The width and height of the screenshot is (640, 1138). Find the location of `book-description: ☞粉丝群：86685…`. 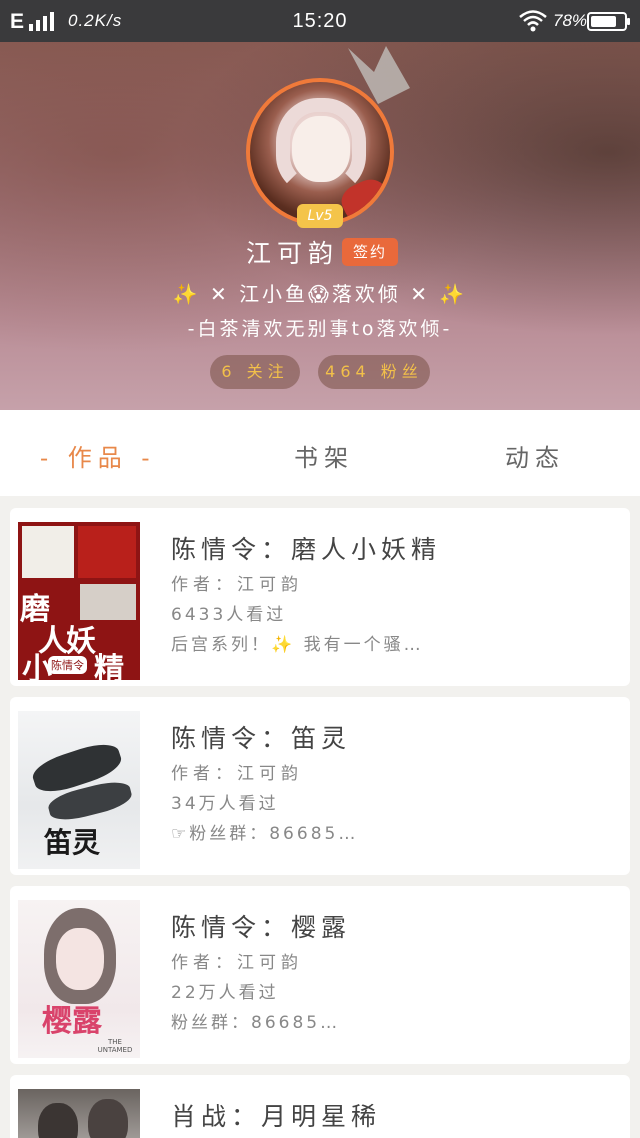

book-description: ☞粉丝群：86685… is located at coordinates (265, 834).